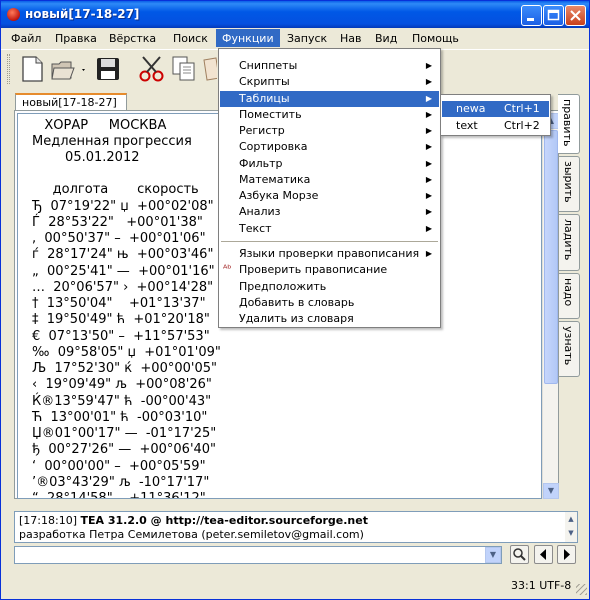  What do you see at coordinates (329, 180) in the screenshot?
I see `menu-item-math: Математика ▶` at bounding box center [329, 180].